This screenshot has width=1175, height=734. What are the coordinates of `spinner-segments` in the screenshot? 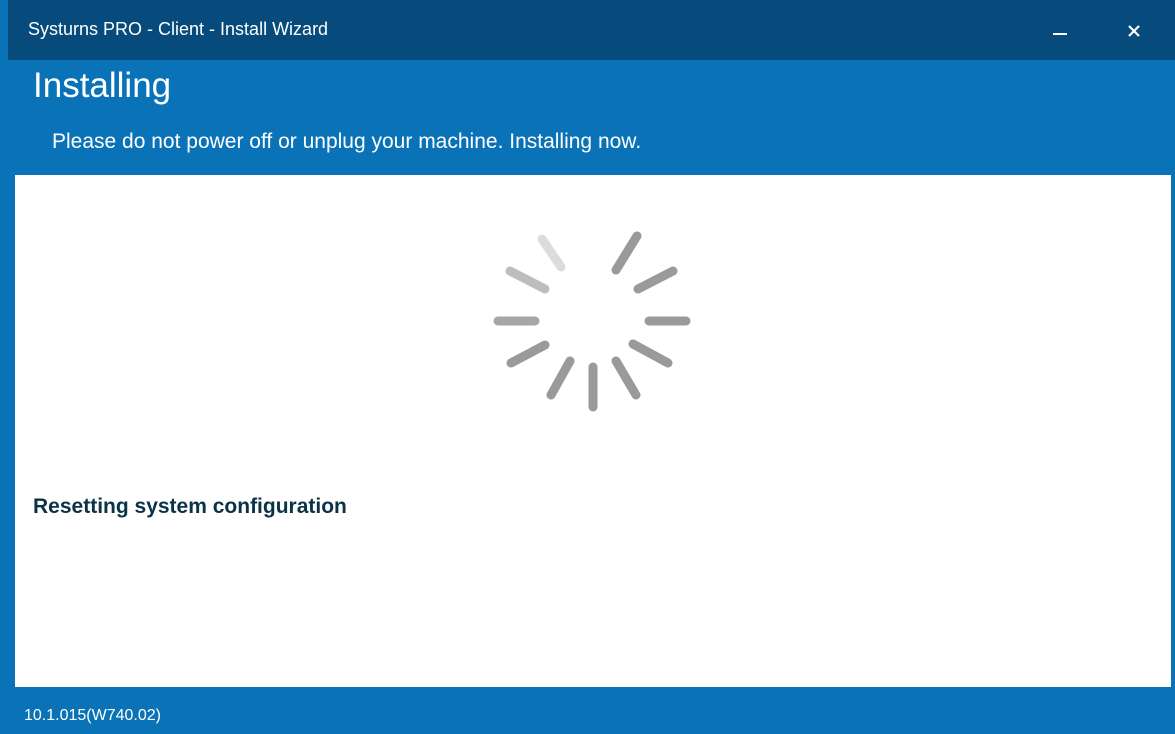 It's located at (592, 321).